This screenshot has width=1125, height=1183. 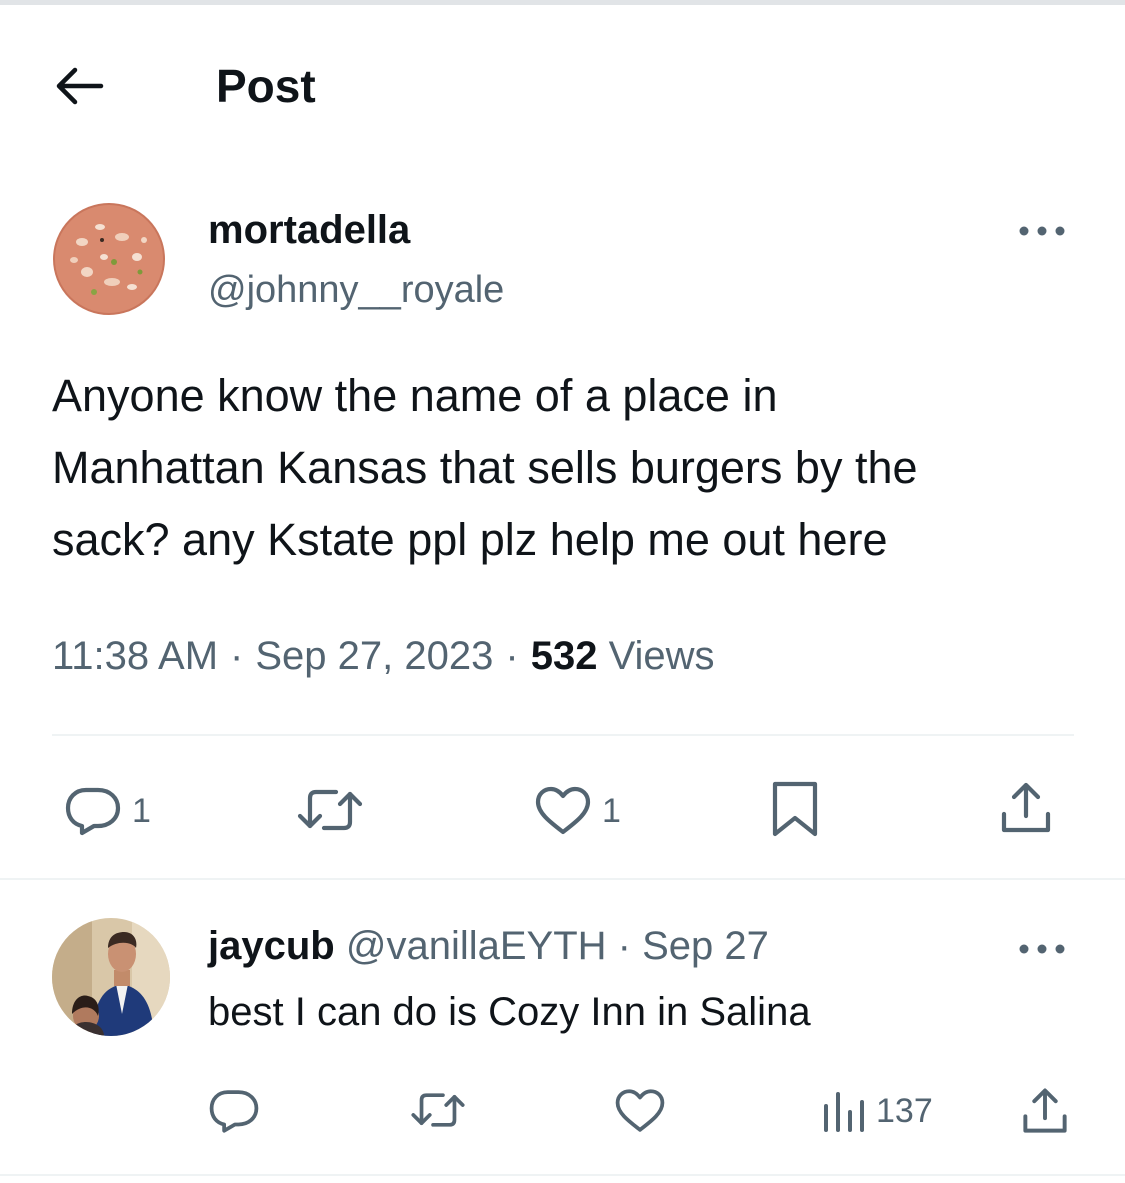 I want to click on reply-views-count: 137, so click(x=904, y=1111).